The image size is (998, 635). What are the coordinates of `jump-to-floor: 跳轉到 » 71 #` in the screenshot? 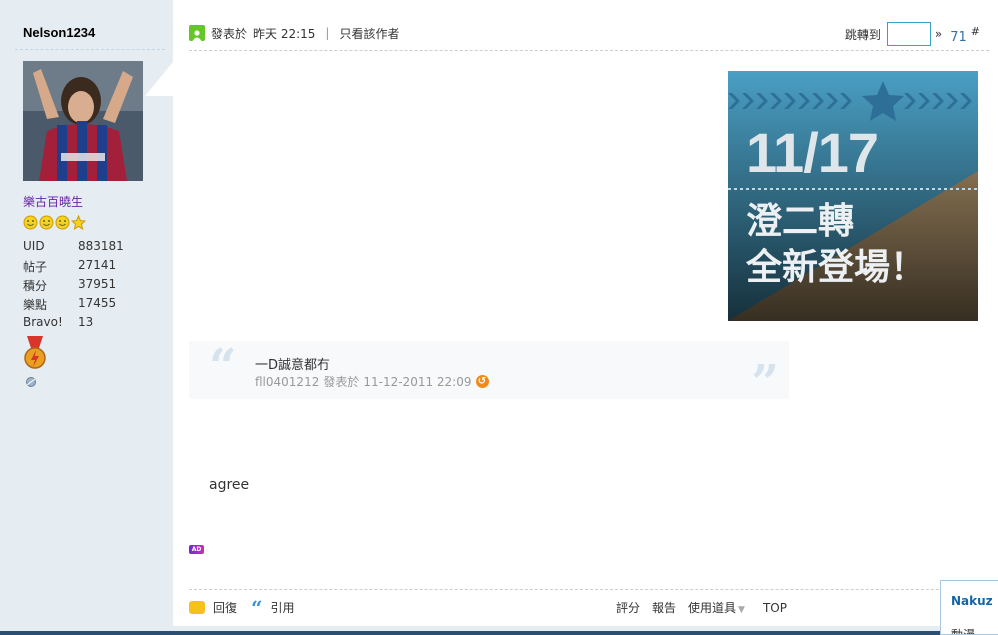 It's located at (912, 34).